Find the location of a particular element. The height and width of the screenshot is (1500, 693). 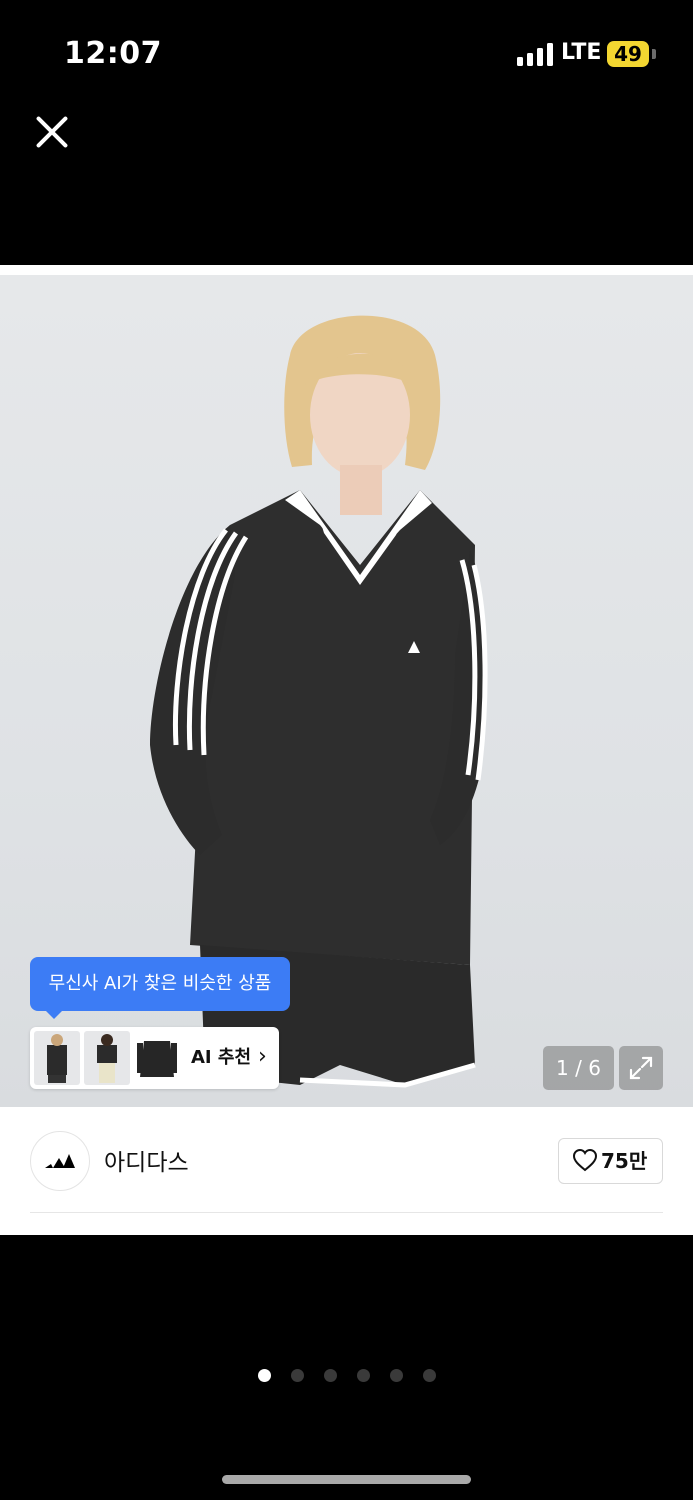

clock: 12:07 is located at coordinates (113, 53).